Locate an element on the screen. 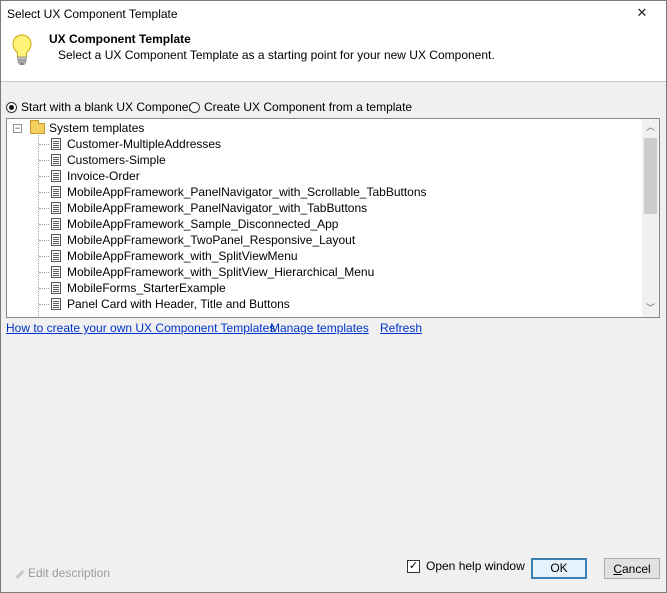  cancel-button: Cancel is located at coordinates (632, 568).